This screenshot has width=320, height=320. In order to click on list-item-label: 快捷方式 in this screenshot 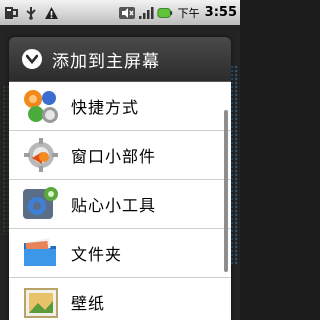, I will do `click(105, 107)`.